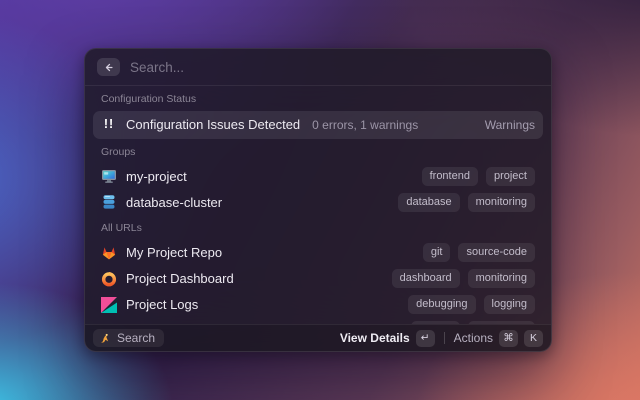 This screenshot has height=400, width=640. What do you see at coordinates (109, 124) in the screenshot?
I see `double-exclamation-icon: !!` at bounding box center [109, 124].